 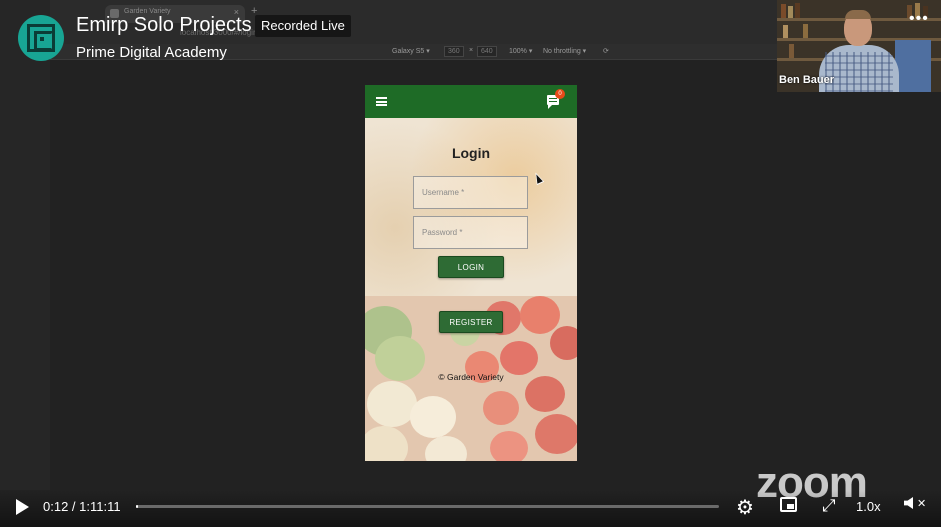 I want to click on username-field, so click(x=470, y=192).